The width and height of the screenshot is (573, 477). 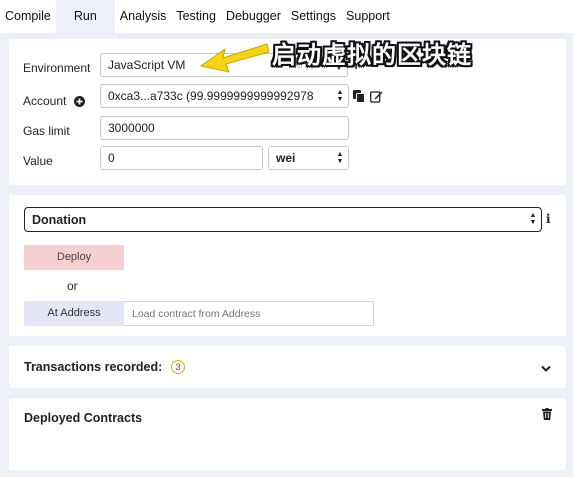 I want to click on chevron-down-icon, so click(x=546, y=369).